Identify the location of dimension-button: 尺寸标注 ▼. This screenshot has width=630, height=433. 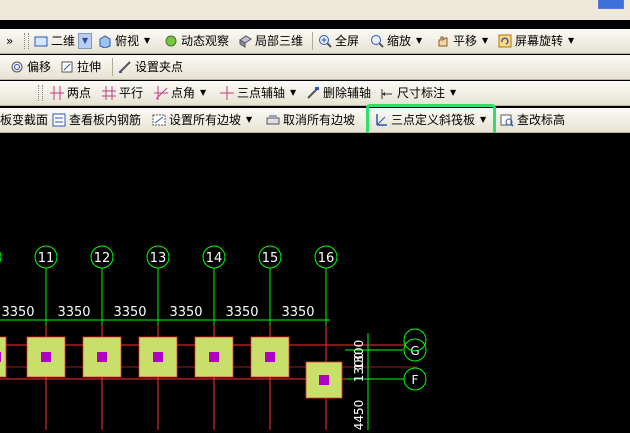
(418, 93).